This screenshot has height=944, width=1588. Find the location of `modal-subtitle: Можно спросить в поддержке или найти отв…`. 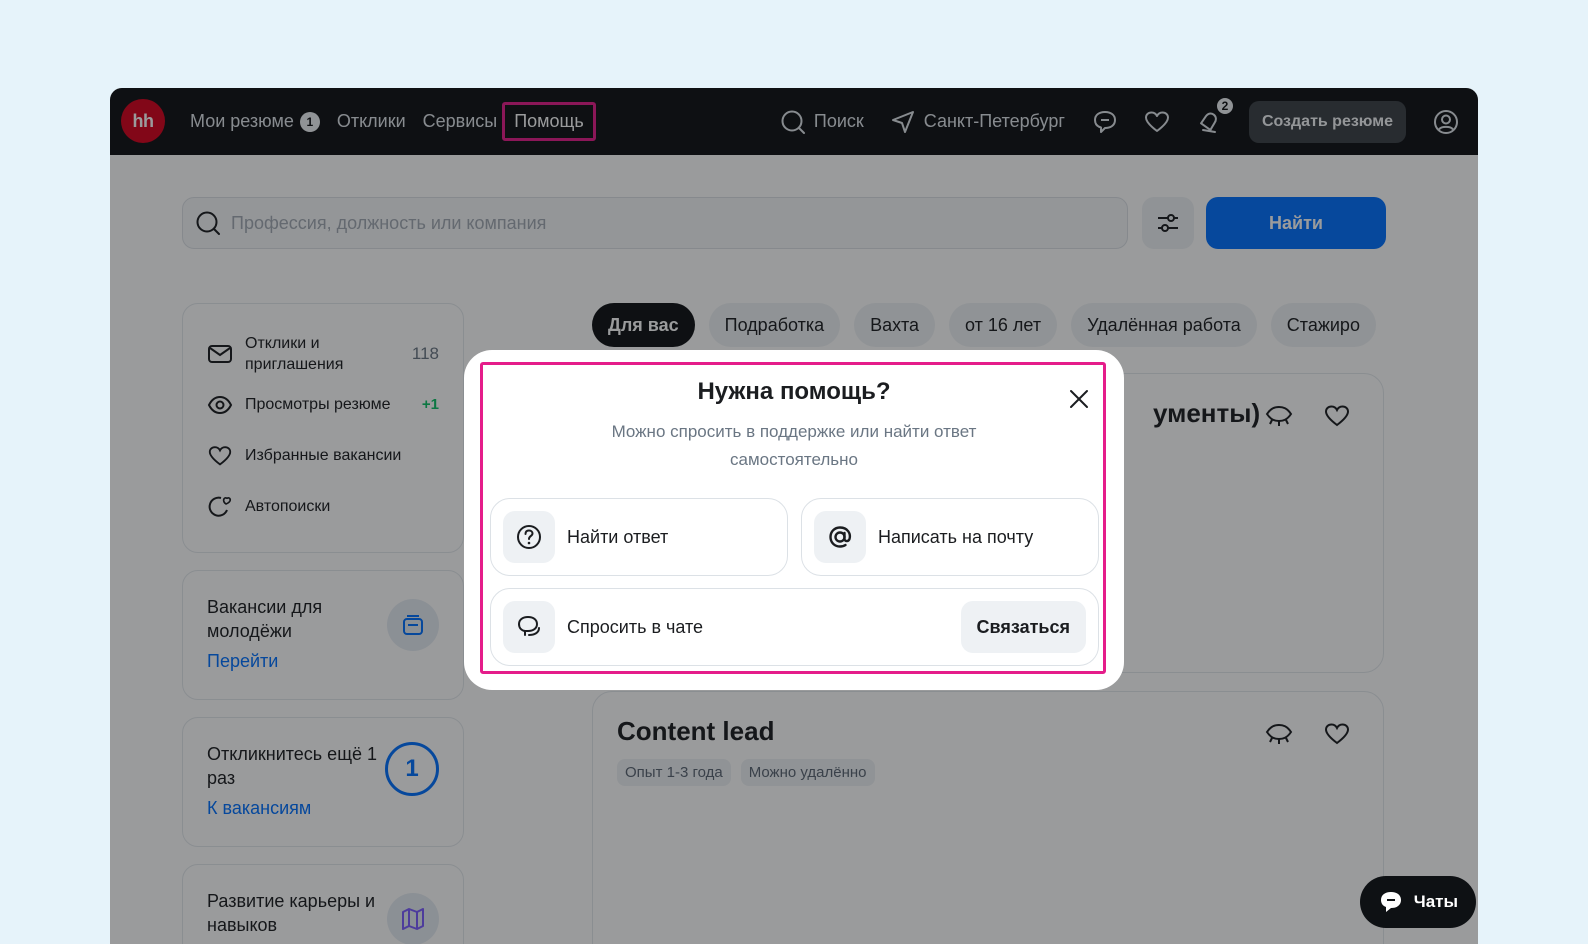

modal-subtitle: Можно спросить в поддержке или найти отв… is located at coordinates (794, 445).